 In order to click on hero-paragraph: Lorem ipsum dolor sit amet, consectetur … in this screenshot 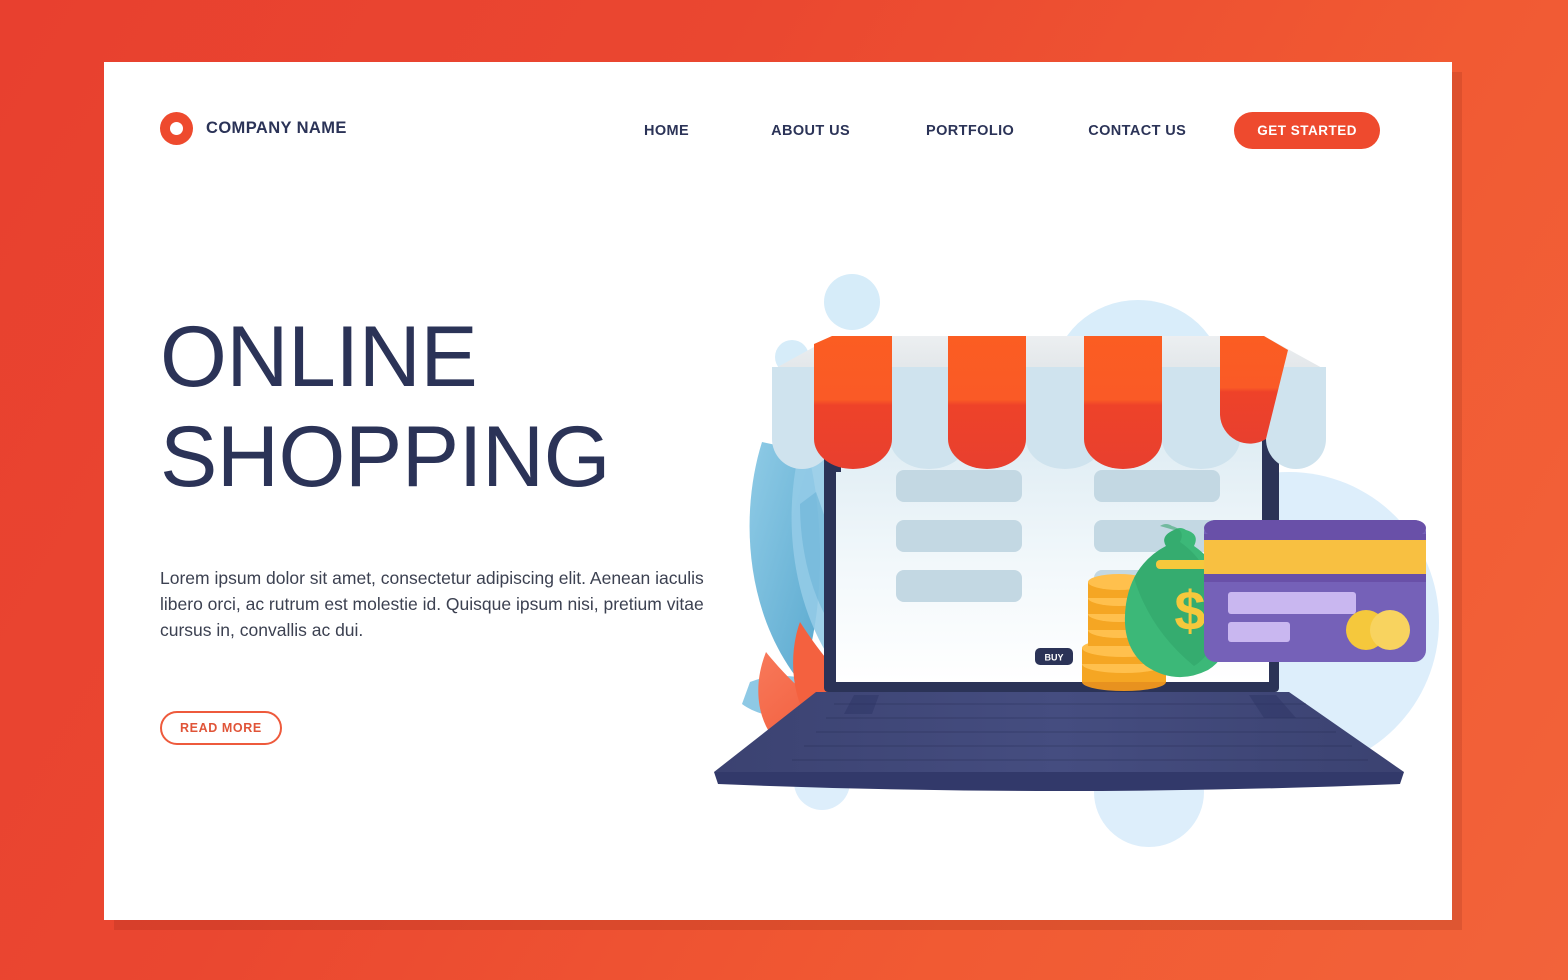, I will do `click(432, 604)`.